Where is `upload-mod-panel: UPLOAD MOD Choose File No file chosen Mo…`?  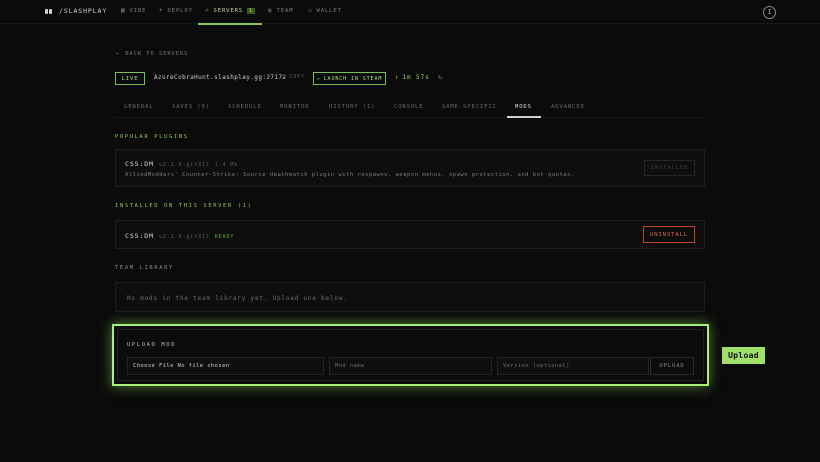 upload-mod-panel: UPLOAD MOD Choose File No file chosen Mo… is located at coordinates (410, 355).